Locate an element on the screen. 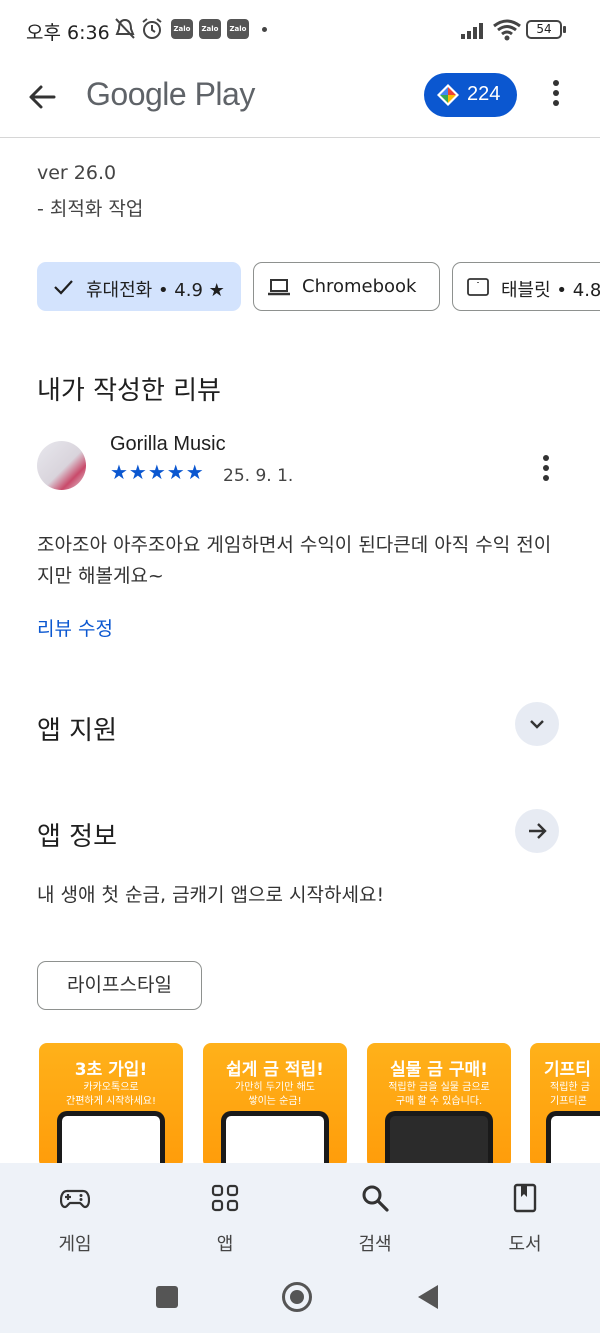 This screenshot has width=600, height=1333. play-points-icon is located at coordinates (448, 95).